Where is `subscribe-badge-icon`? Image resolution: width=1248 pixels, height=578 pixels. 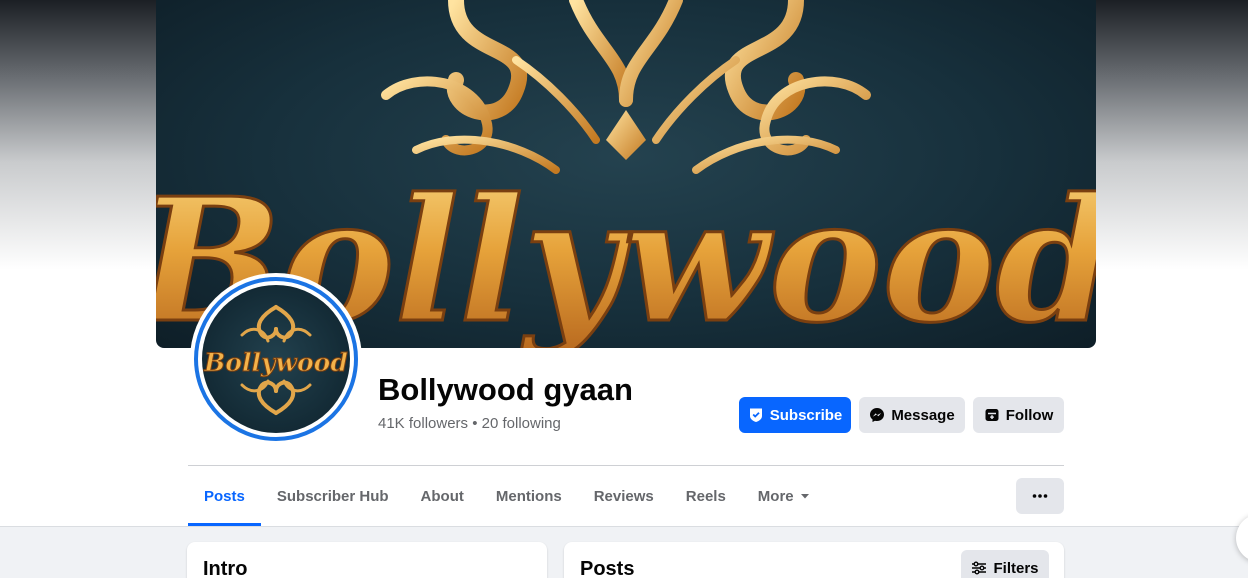
subscribe-badge-icon is located at coordinates (755, 415).